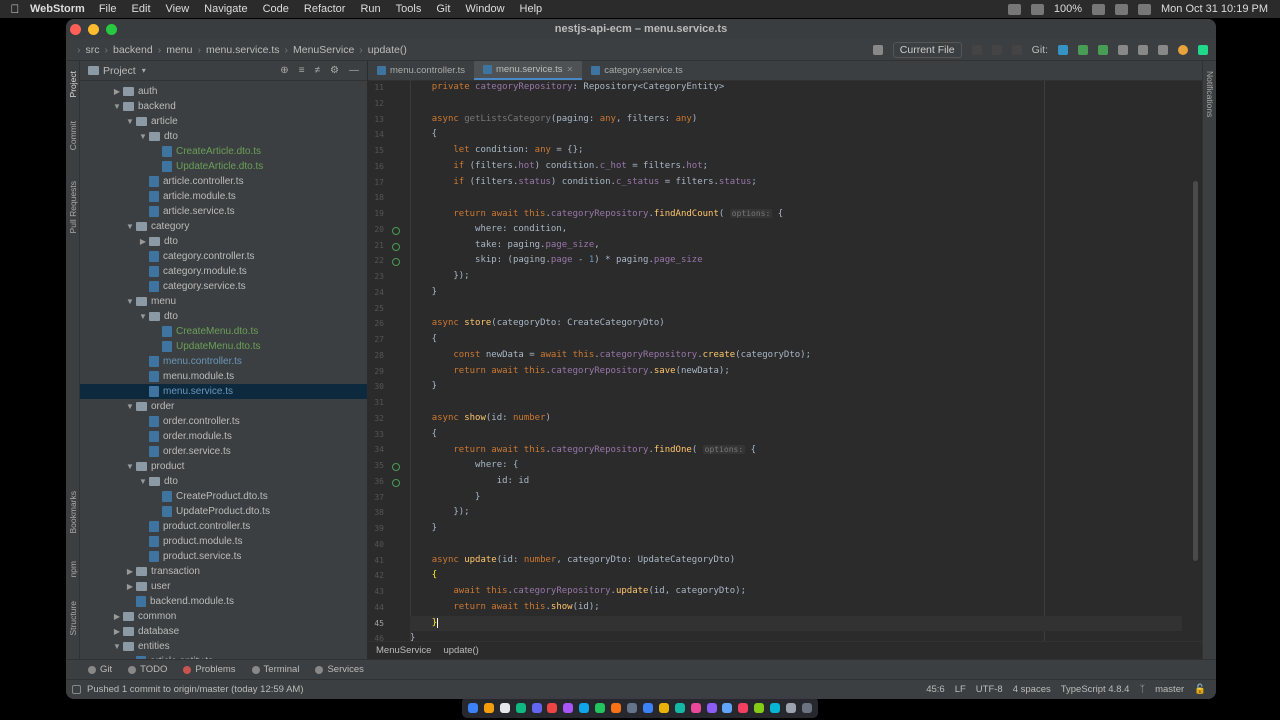  What do you see at coordinates (223, 646) in the screenshot?
I see `tree-folder: ▼ entities` at bounding box center [223, 646].